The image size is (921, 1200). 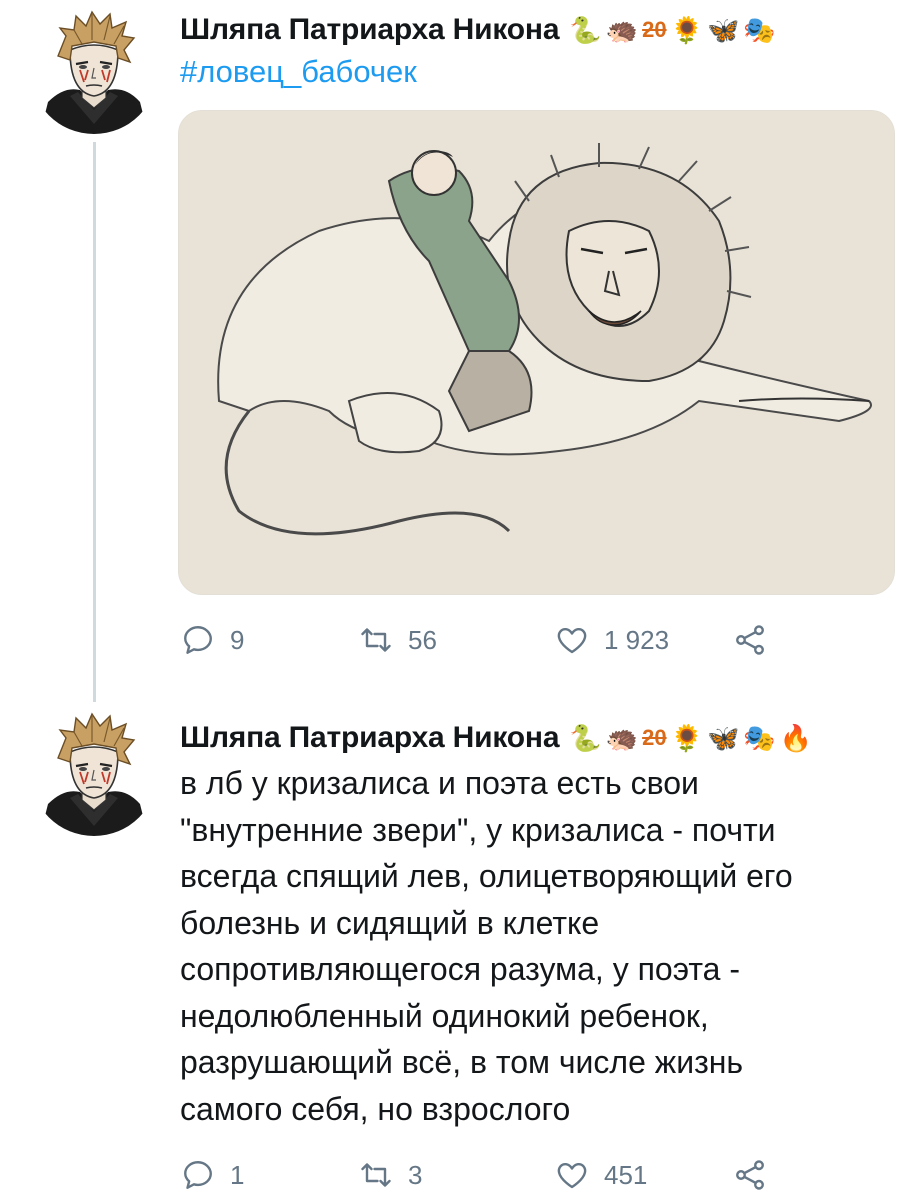 I want to click on like-button: 1 923, so click(x=611, y=640).